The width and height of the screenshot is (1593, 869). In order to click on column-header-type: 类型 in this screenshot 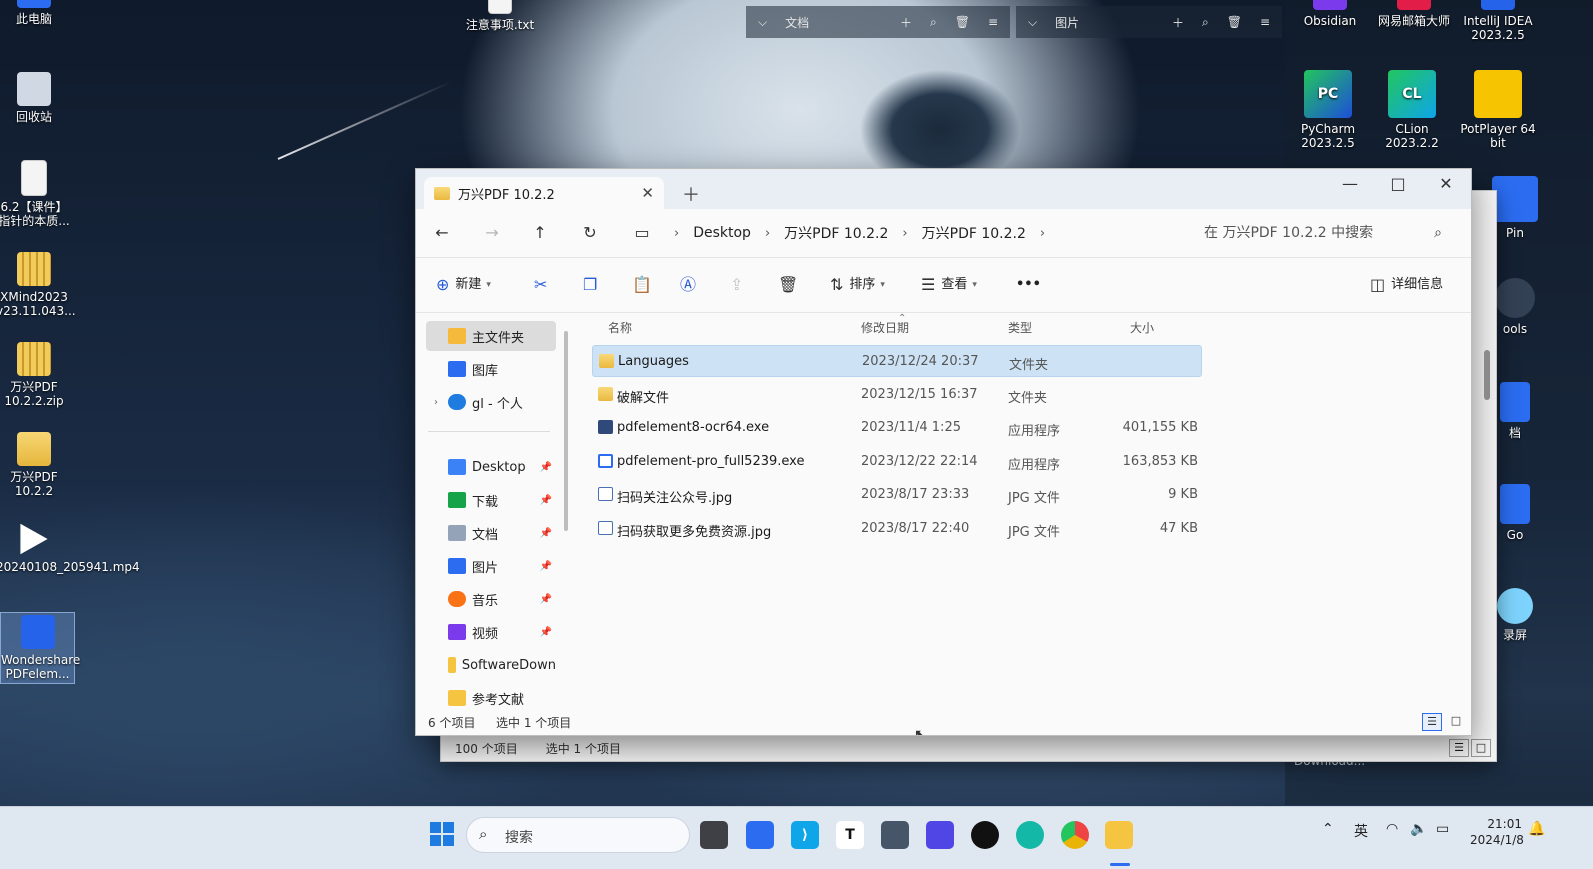, I will do `click(1020, 327)`.